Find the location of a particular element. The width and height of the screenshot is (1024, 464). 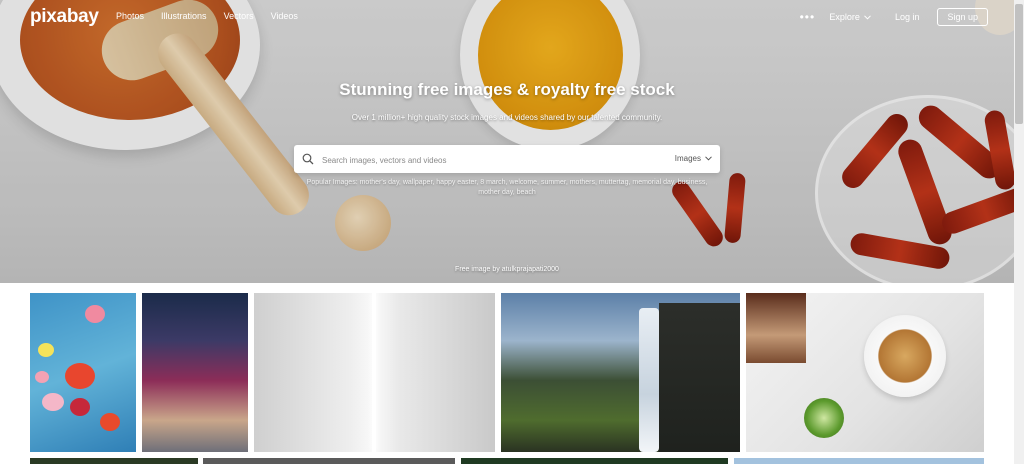

gallery-image-city-street is located at coordinates (195, 372).